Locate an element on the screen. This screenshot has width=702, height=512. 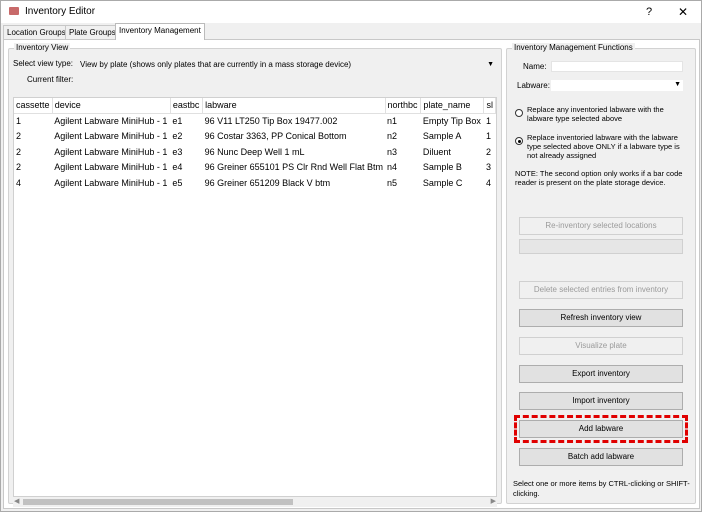
column-header-eastbc: eastbc is located at coordinates (187, 106).